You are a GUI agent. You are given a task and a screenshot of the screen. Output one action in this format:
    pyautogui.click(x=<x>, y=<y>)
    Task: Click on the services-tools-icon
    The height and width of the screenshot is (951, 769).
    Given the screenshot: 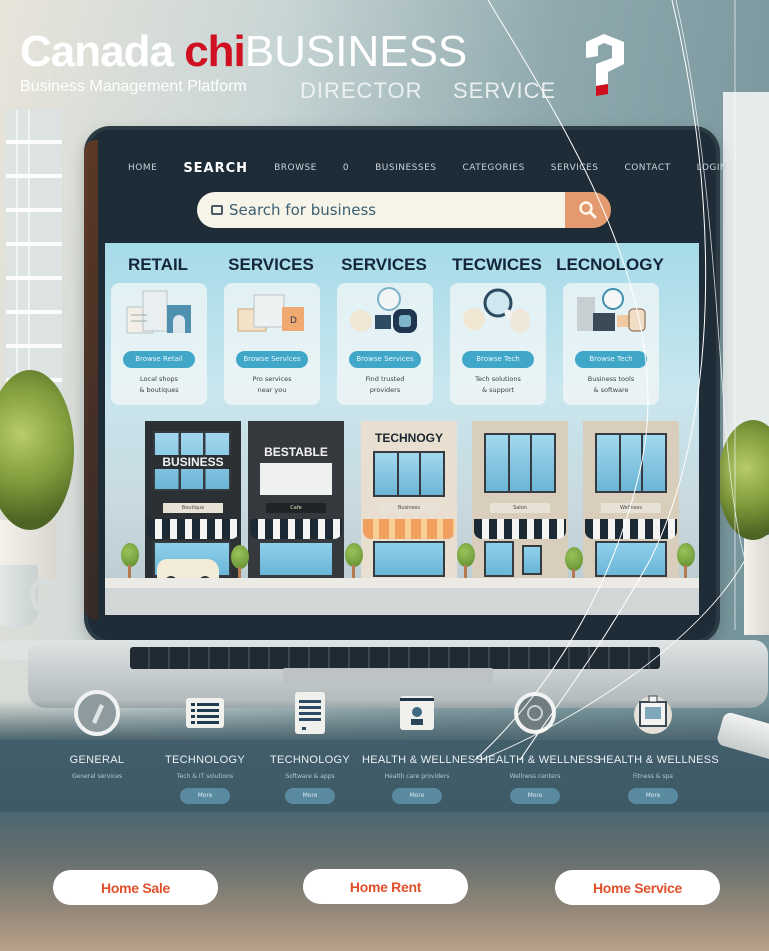 What is the action you would take?
    pyautogui.click(x=383, y=310)
    